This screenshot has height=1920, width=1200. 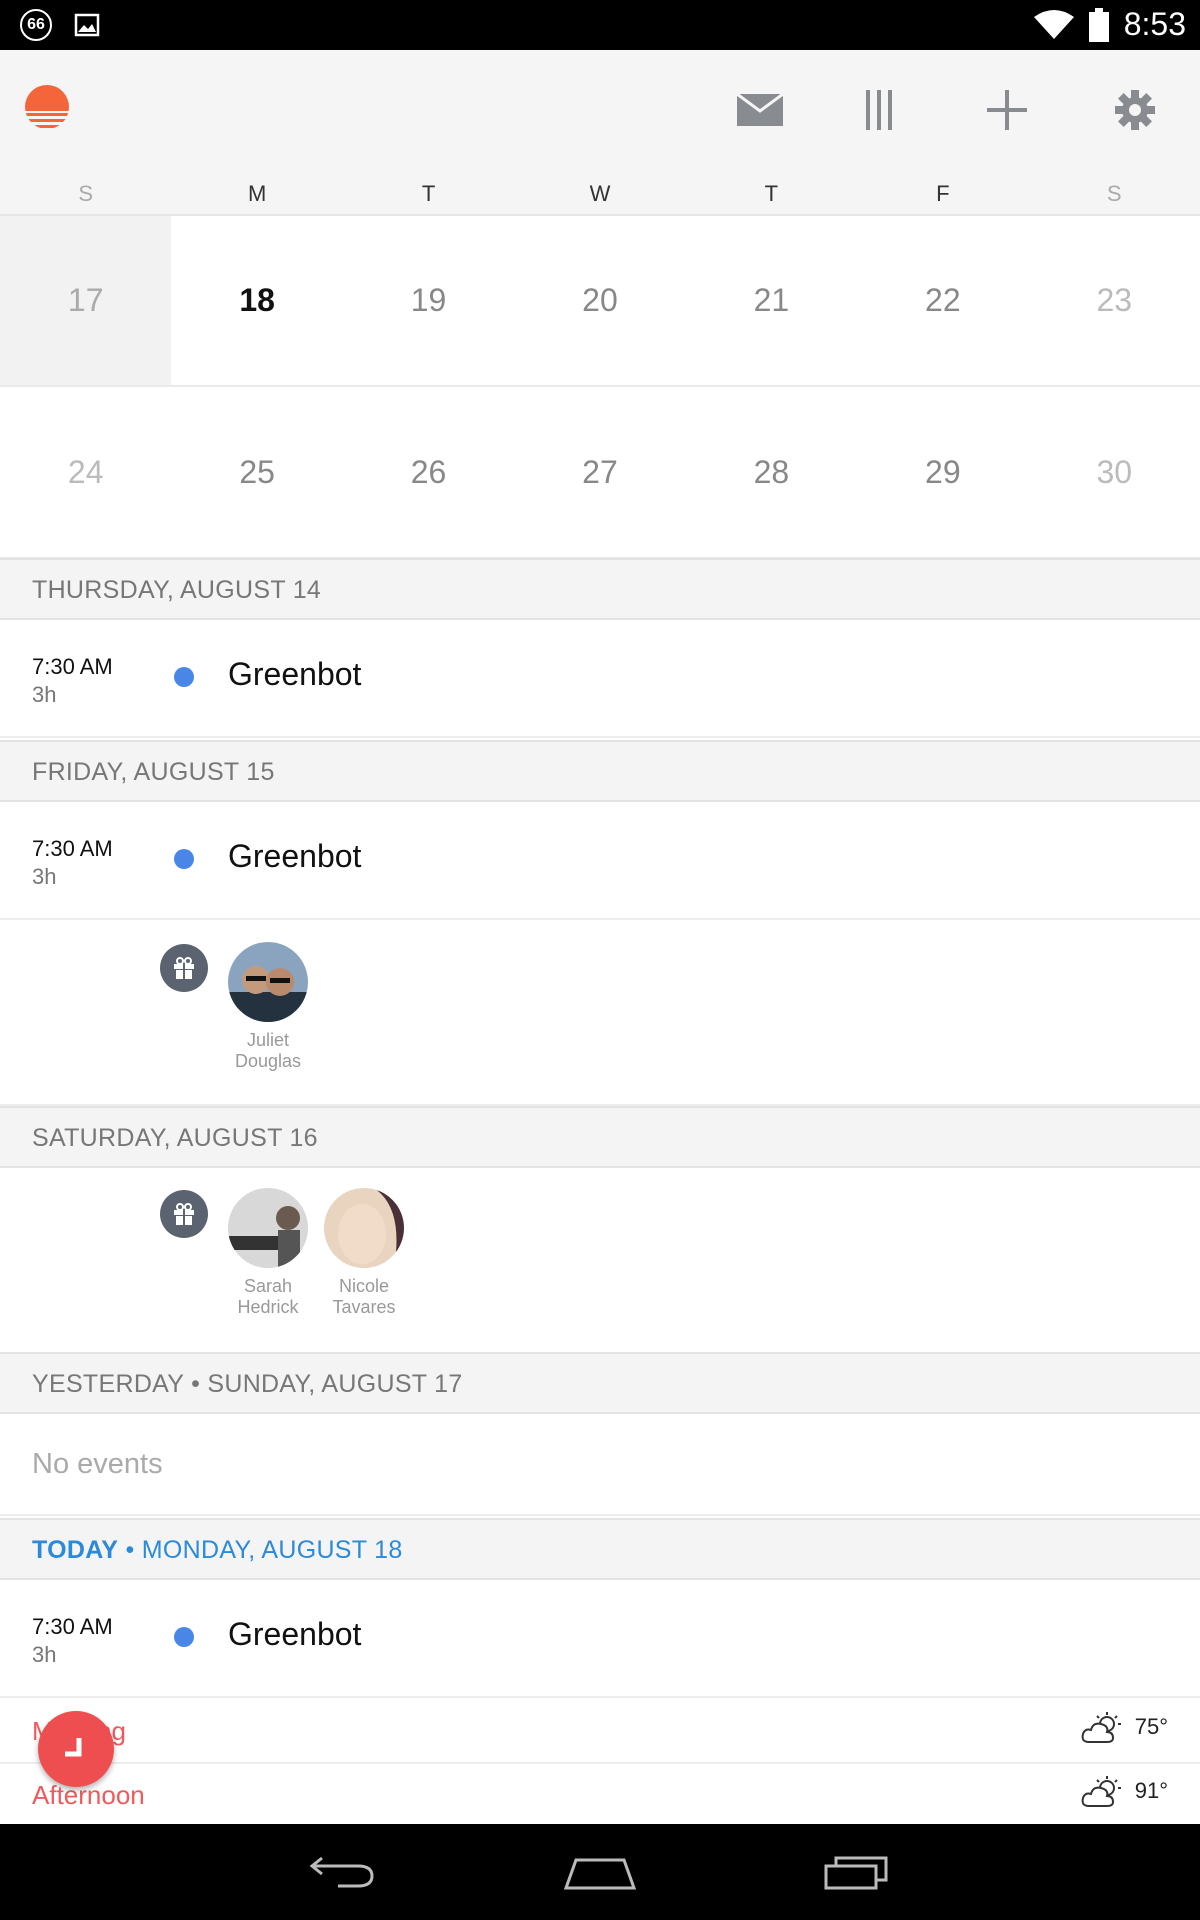 What do you see at coordinates (771, 472) in the screenshot?
I see `calendar-day: 28` at bounding box center [771, 472].